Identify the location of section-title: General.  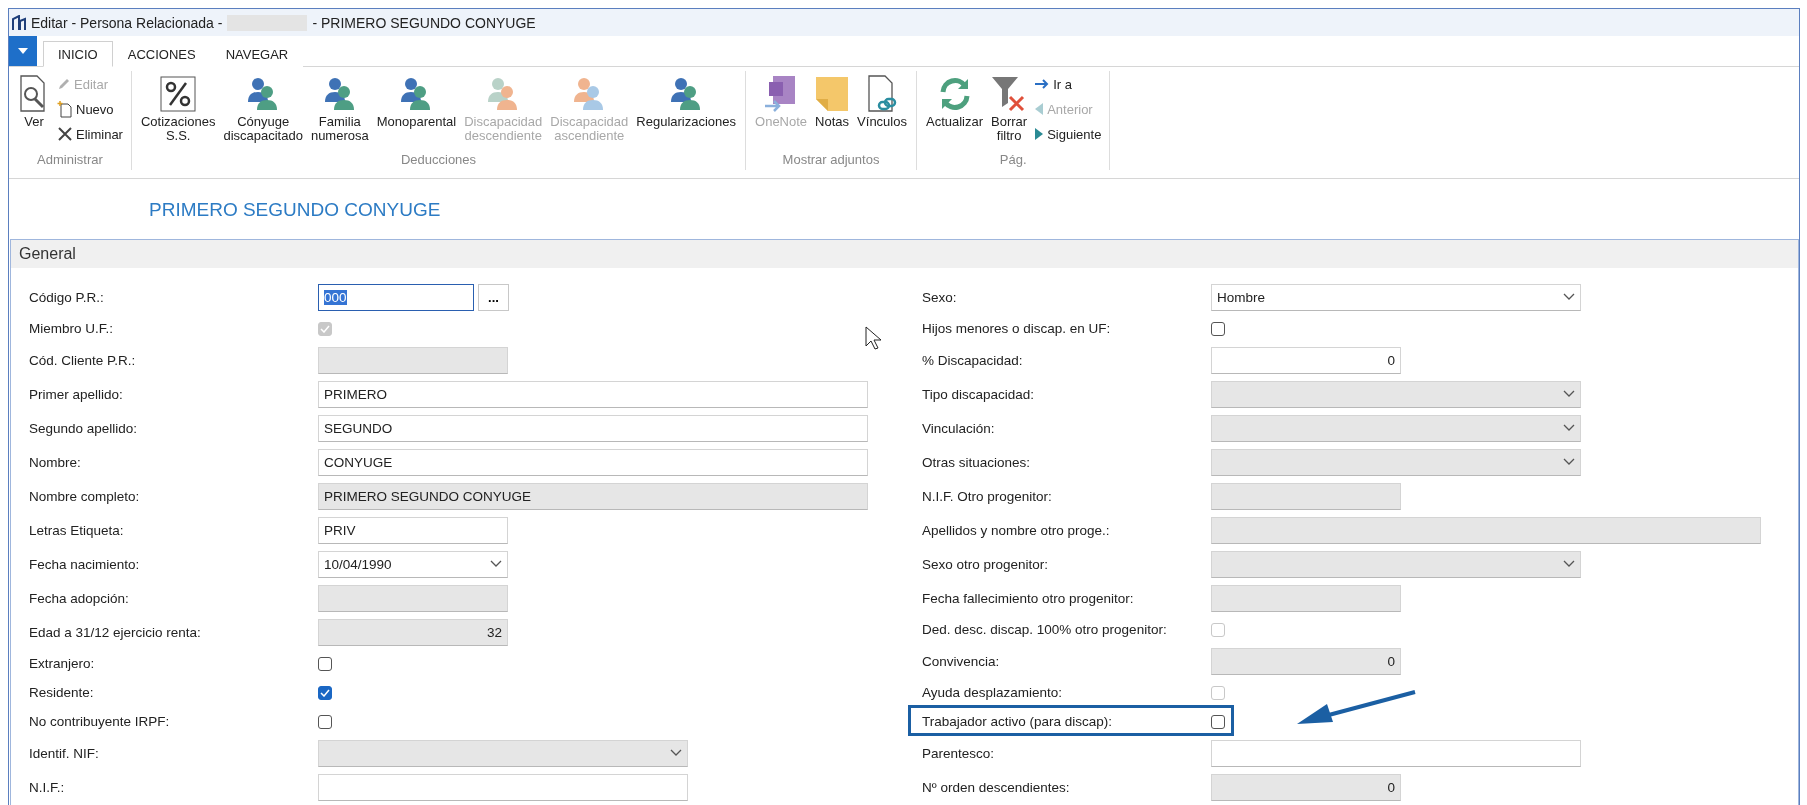
(47, 254).